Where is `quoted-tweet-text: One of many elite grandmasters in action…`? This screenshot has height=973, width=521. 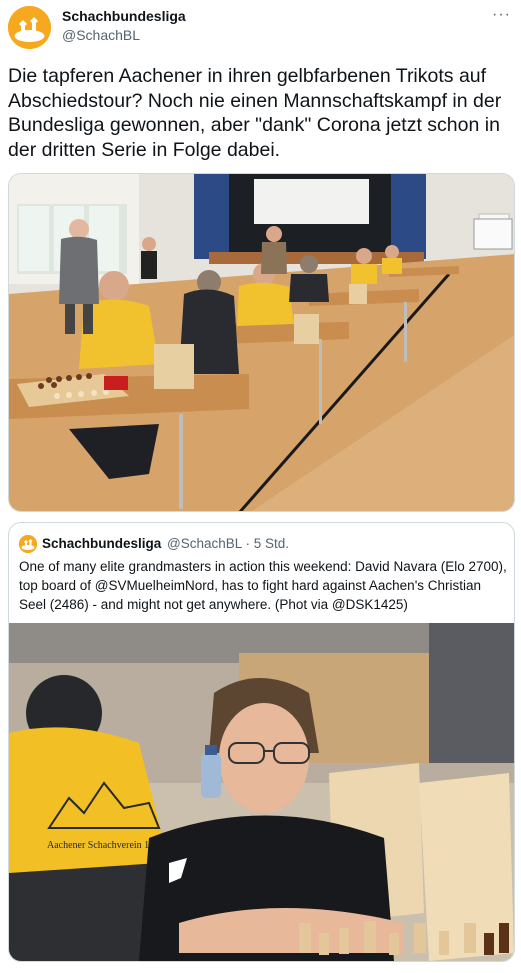 quoted-tweet-text: One of many elite grandmasters in action… is located at coordinates (263, 585).